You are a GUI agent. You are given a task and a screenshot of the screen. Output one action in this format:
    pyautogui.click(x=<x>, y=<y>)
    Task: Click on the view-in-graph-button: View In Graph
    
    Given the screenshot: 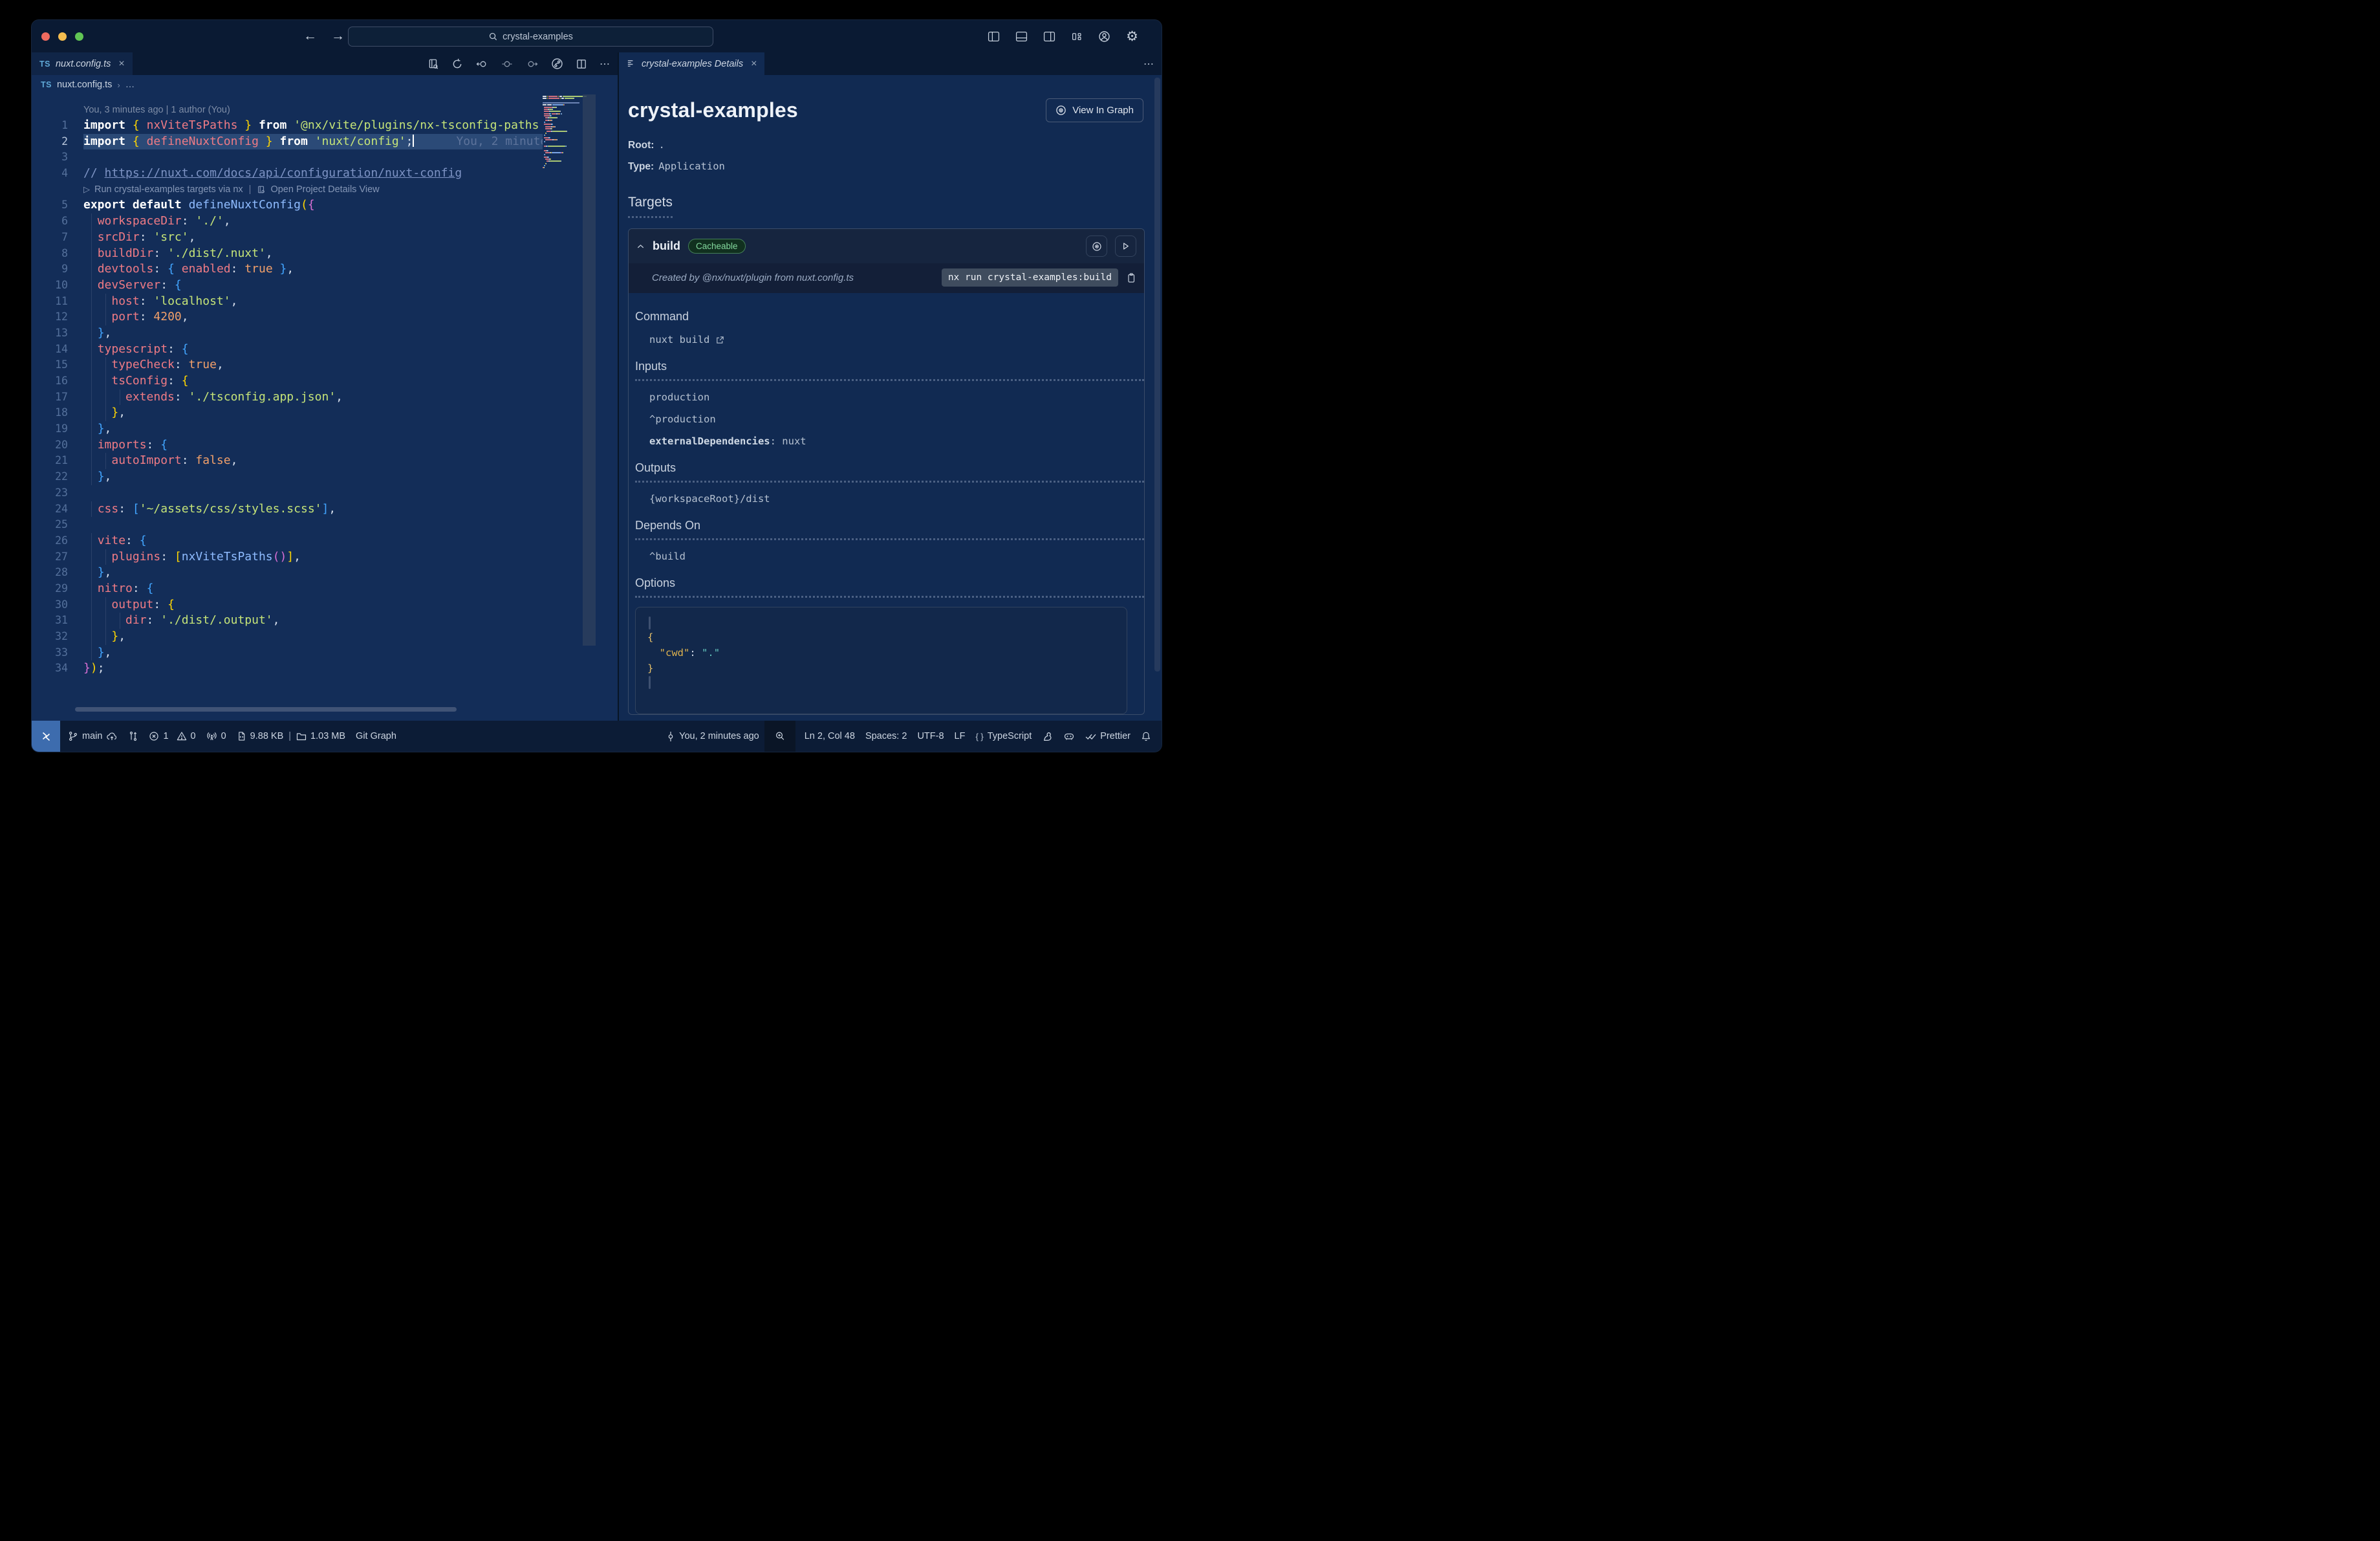 What is the action you would take?
    pyautogui.click(x=1094, y=110)
    